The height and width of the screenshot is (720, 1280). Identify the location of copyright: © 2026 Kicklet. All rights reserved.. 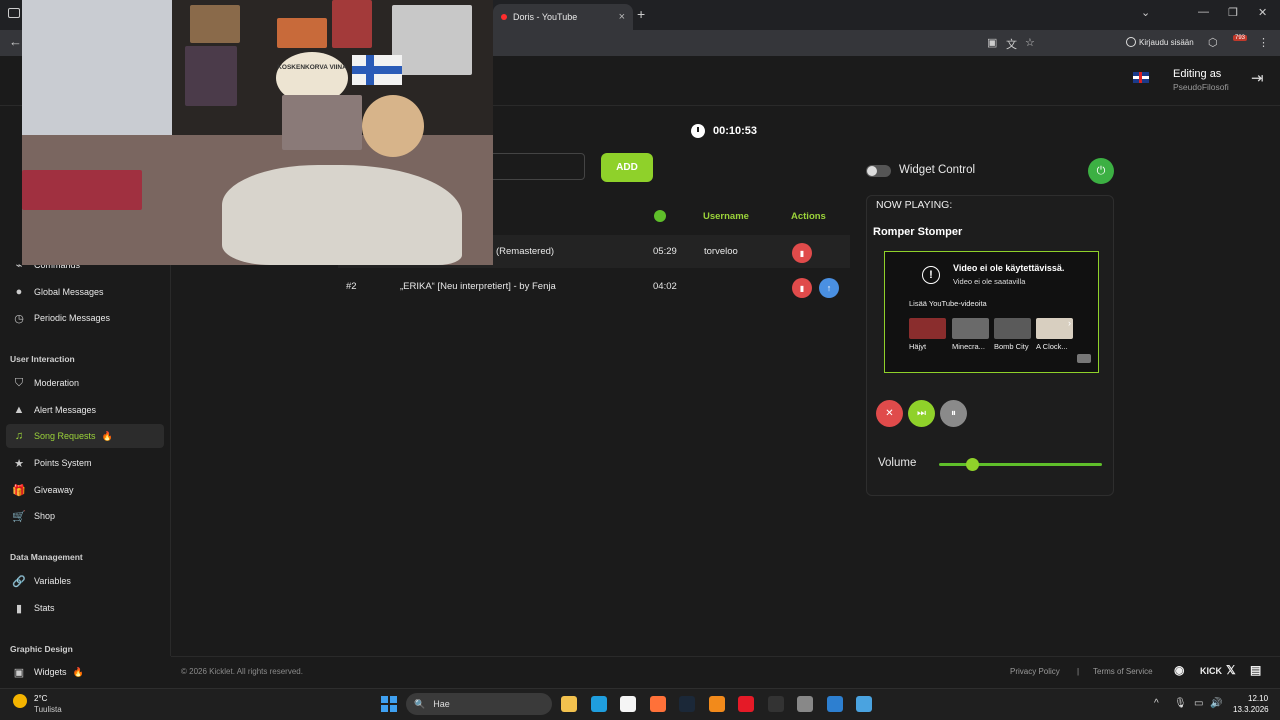
(242, 671).